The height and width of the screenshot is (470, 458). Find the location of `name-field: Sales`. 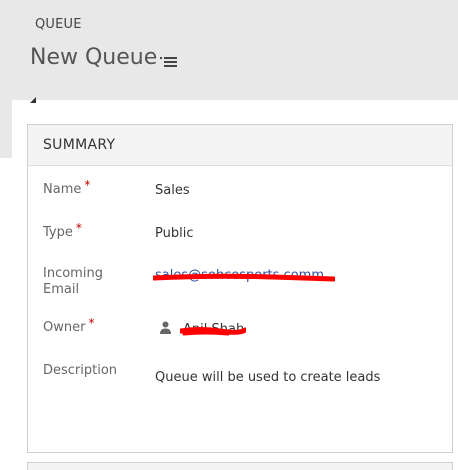

name-field: Sales is located at coordinates (172, 190).